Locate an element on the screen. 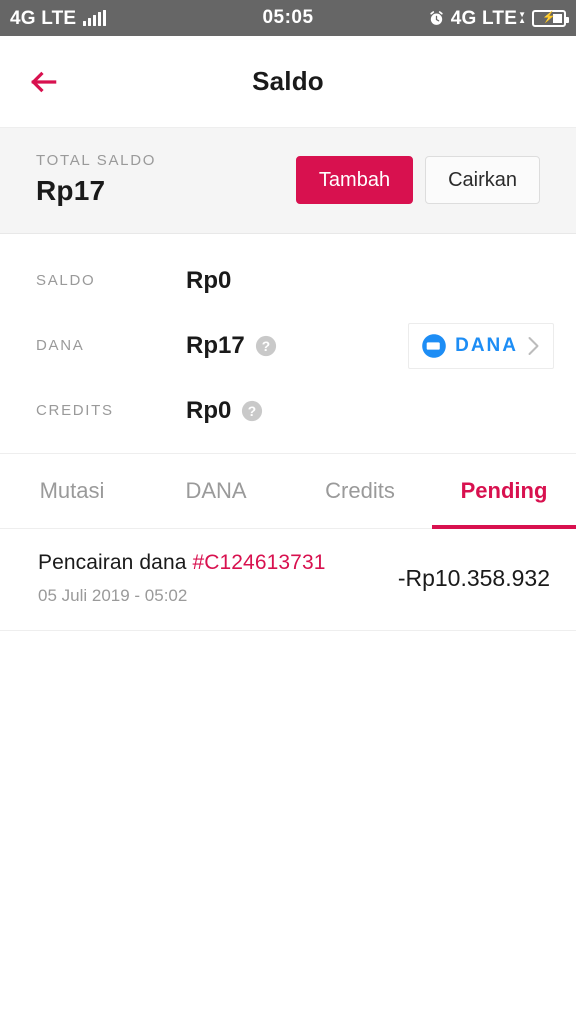 Image resolution: width=576 pixels, height=1024 pixels. dana-logo-icon is located at coordinates (434, 345).